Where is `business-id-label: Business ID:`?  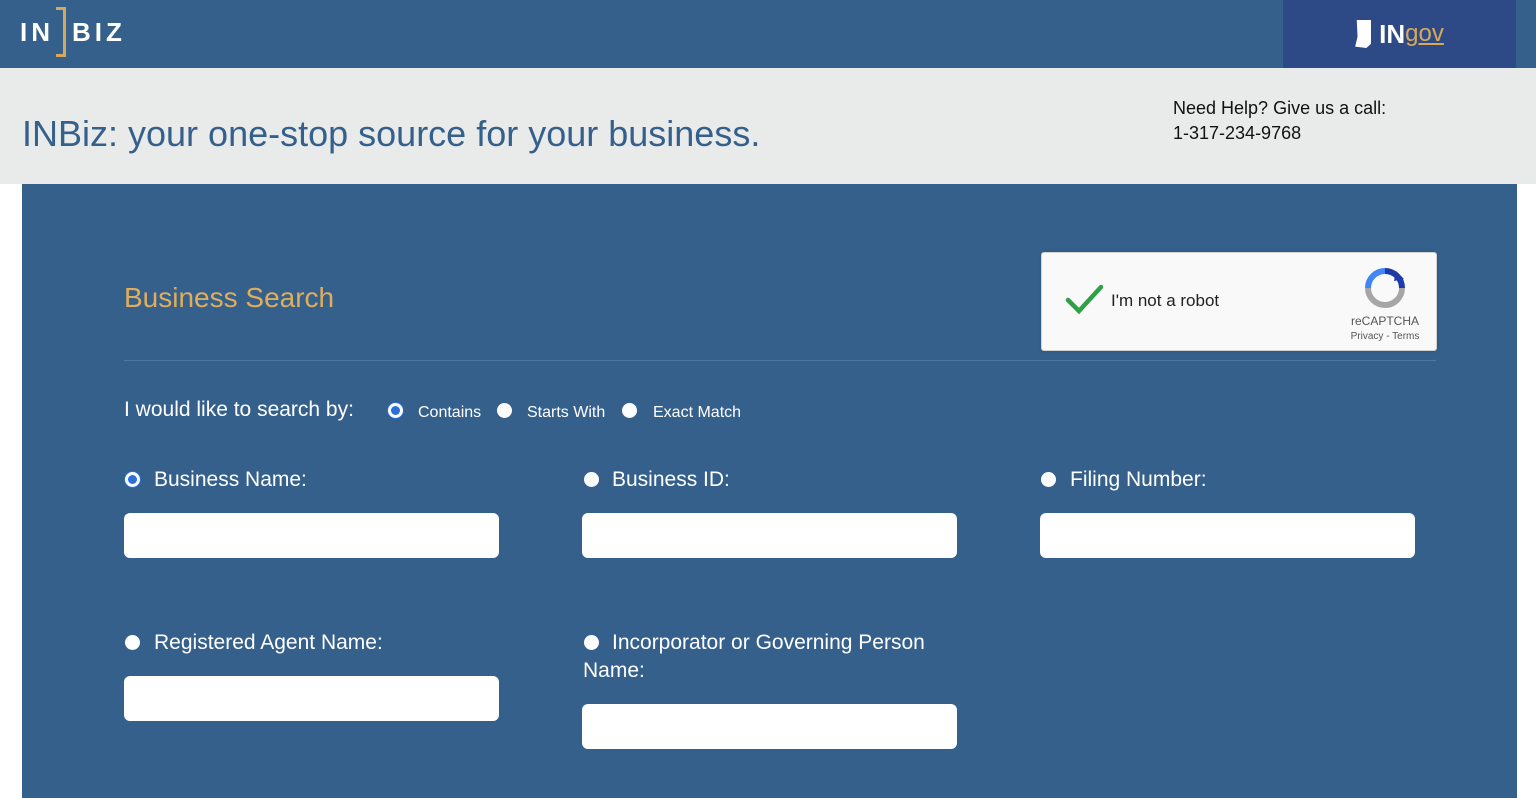 business-id-label: Business ID: is located at coordinates (671, 480).